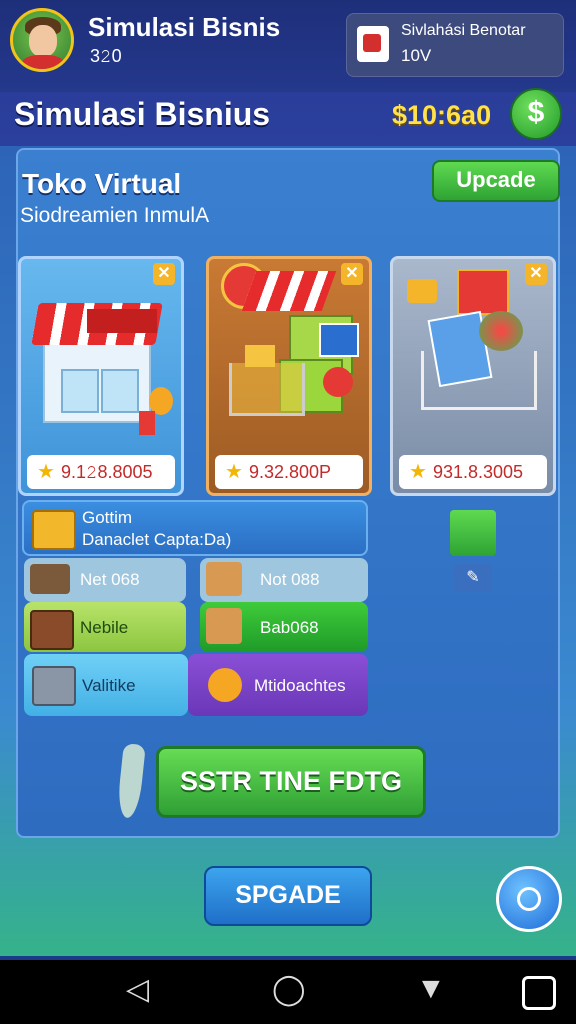 The width and height of the screenshot is (576, 1024). I want to click on shop-sign, so click(122, 321).